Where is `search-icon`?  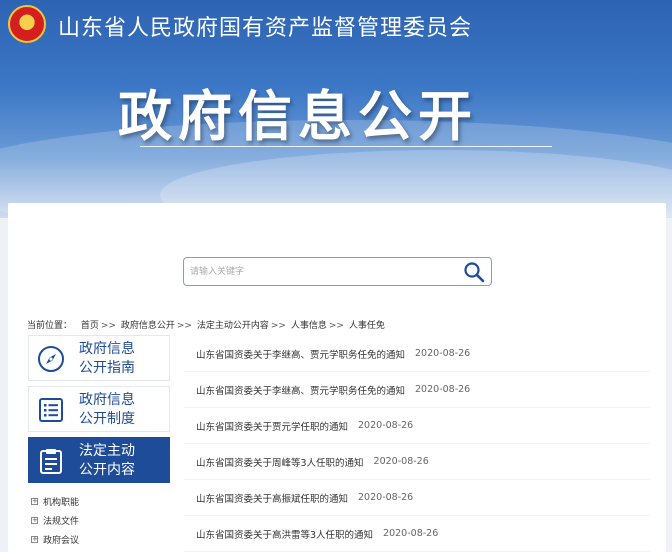
search-icon is located at coordinates (474, 272).